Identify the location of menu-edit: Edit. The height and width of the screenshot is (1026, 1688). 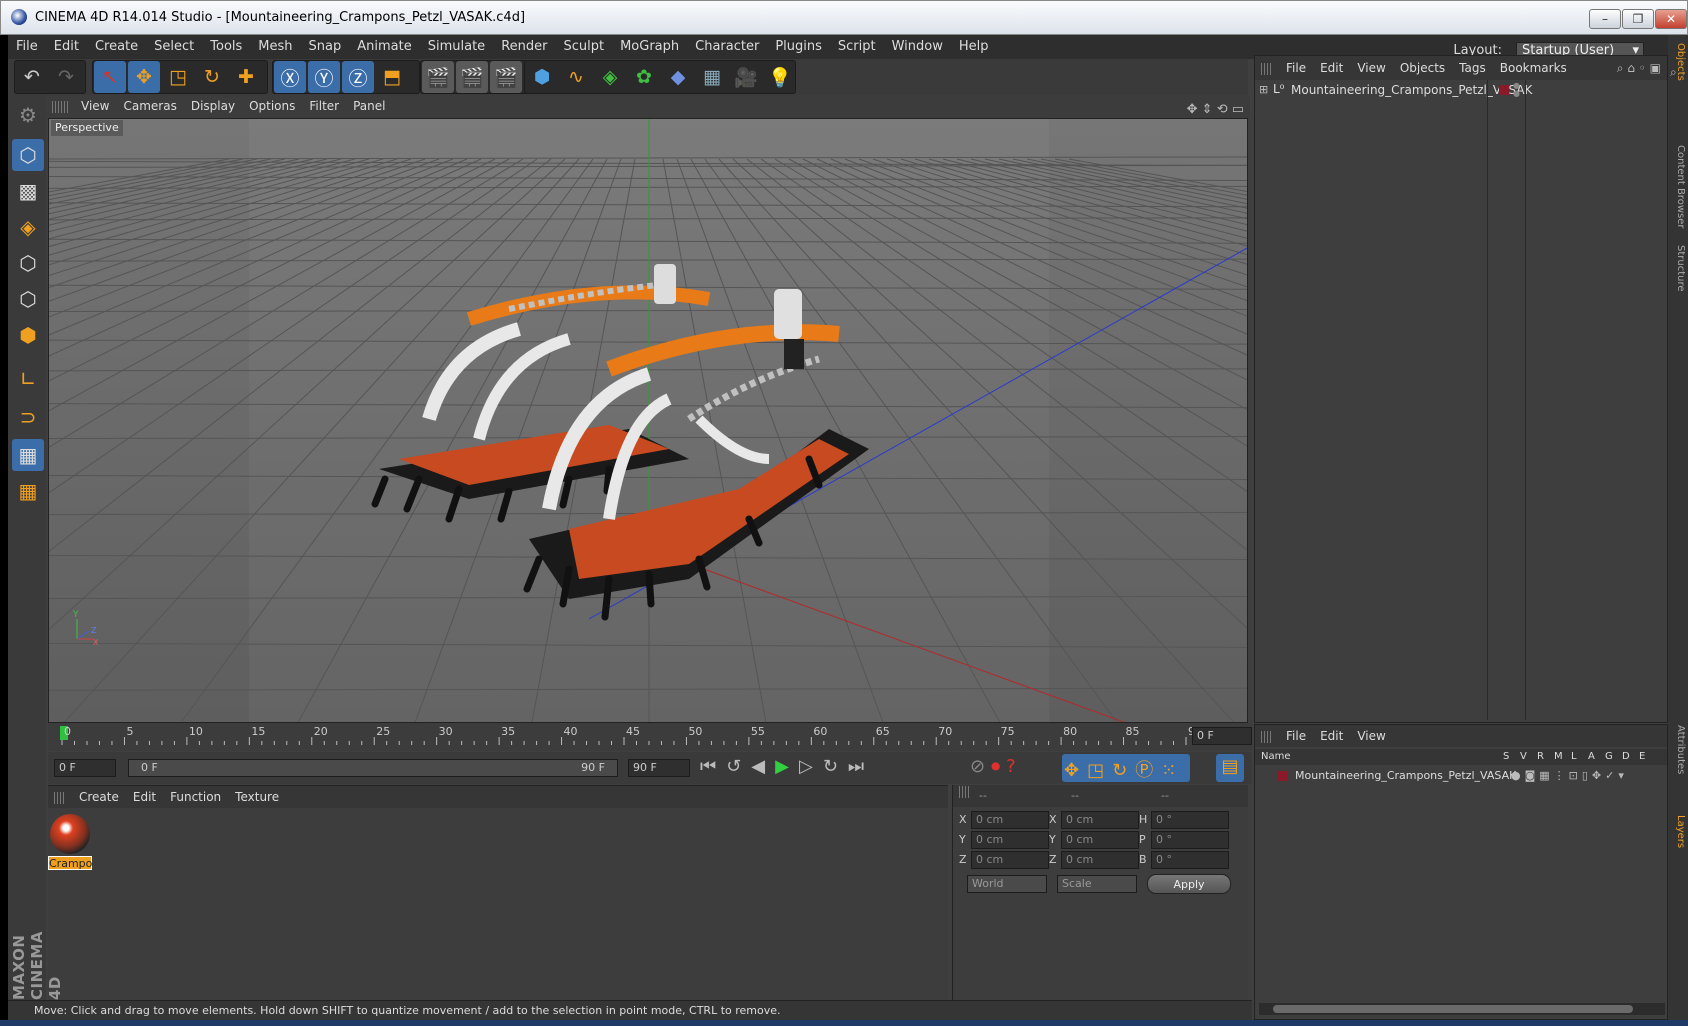
(66, 47).